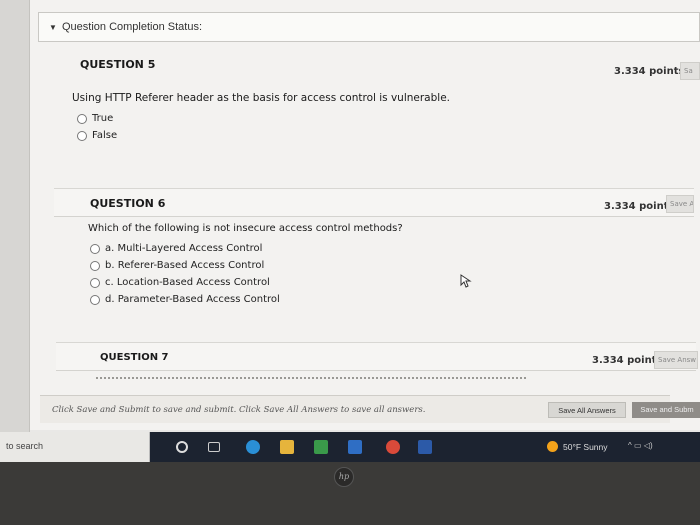 This screenshot has height=525, width=700. I want to click on hp-logo-icon: hp, so click(344, 477).